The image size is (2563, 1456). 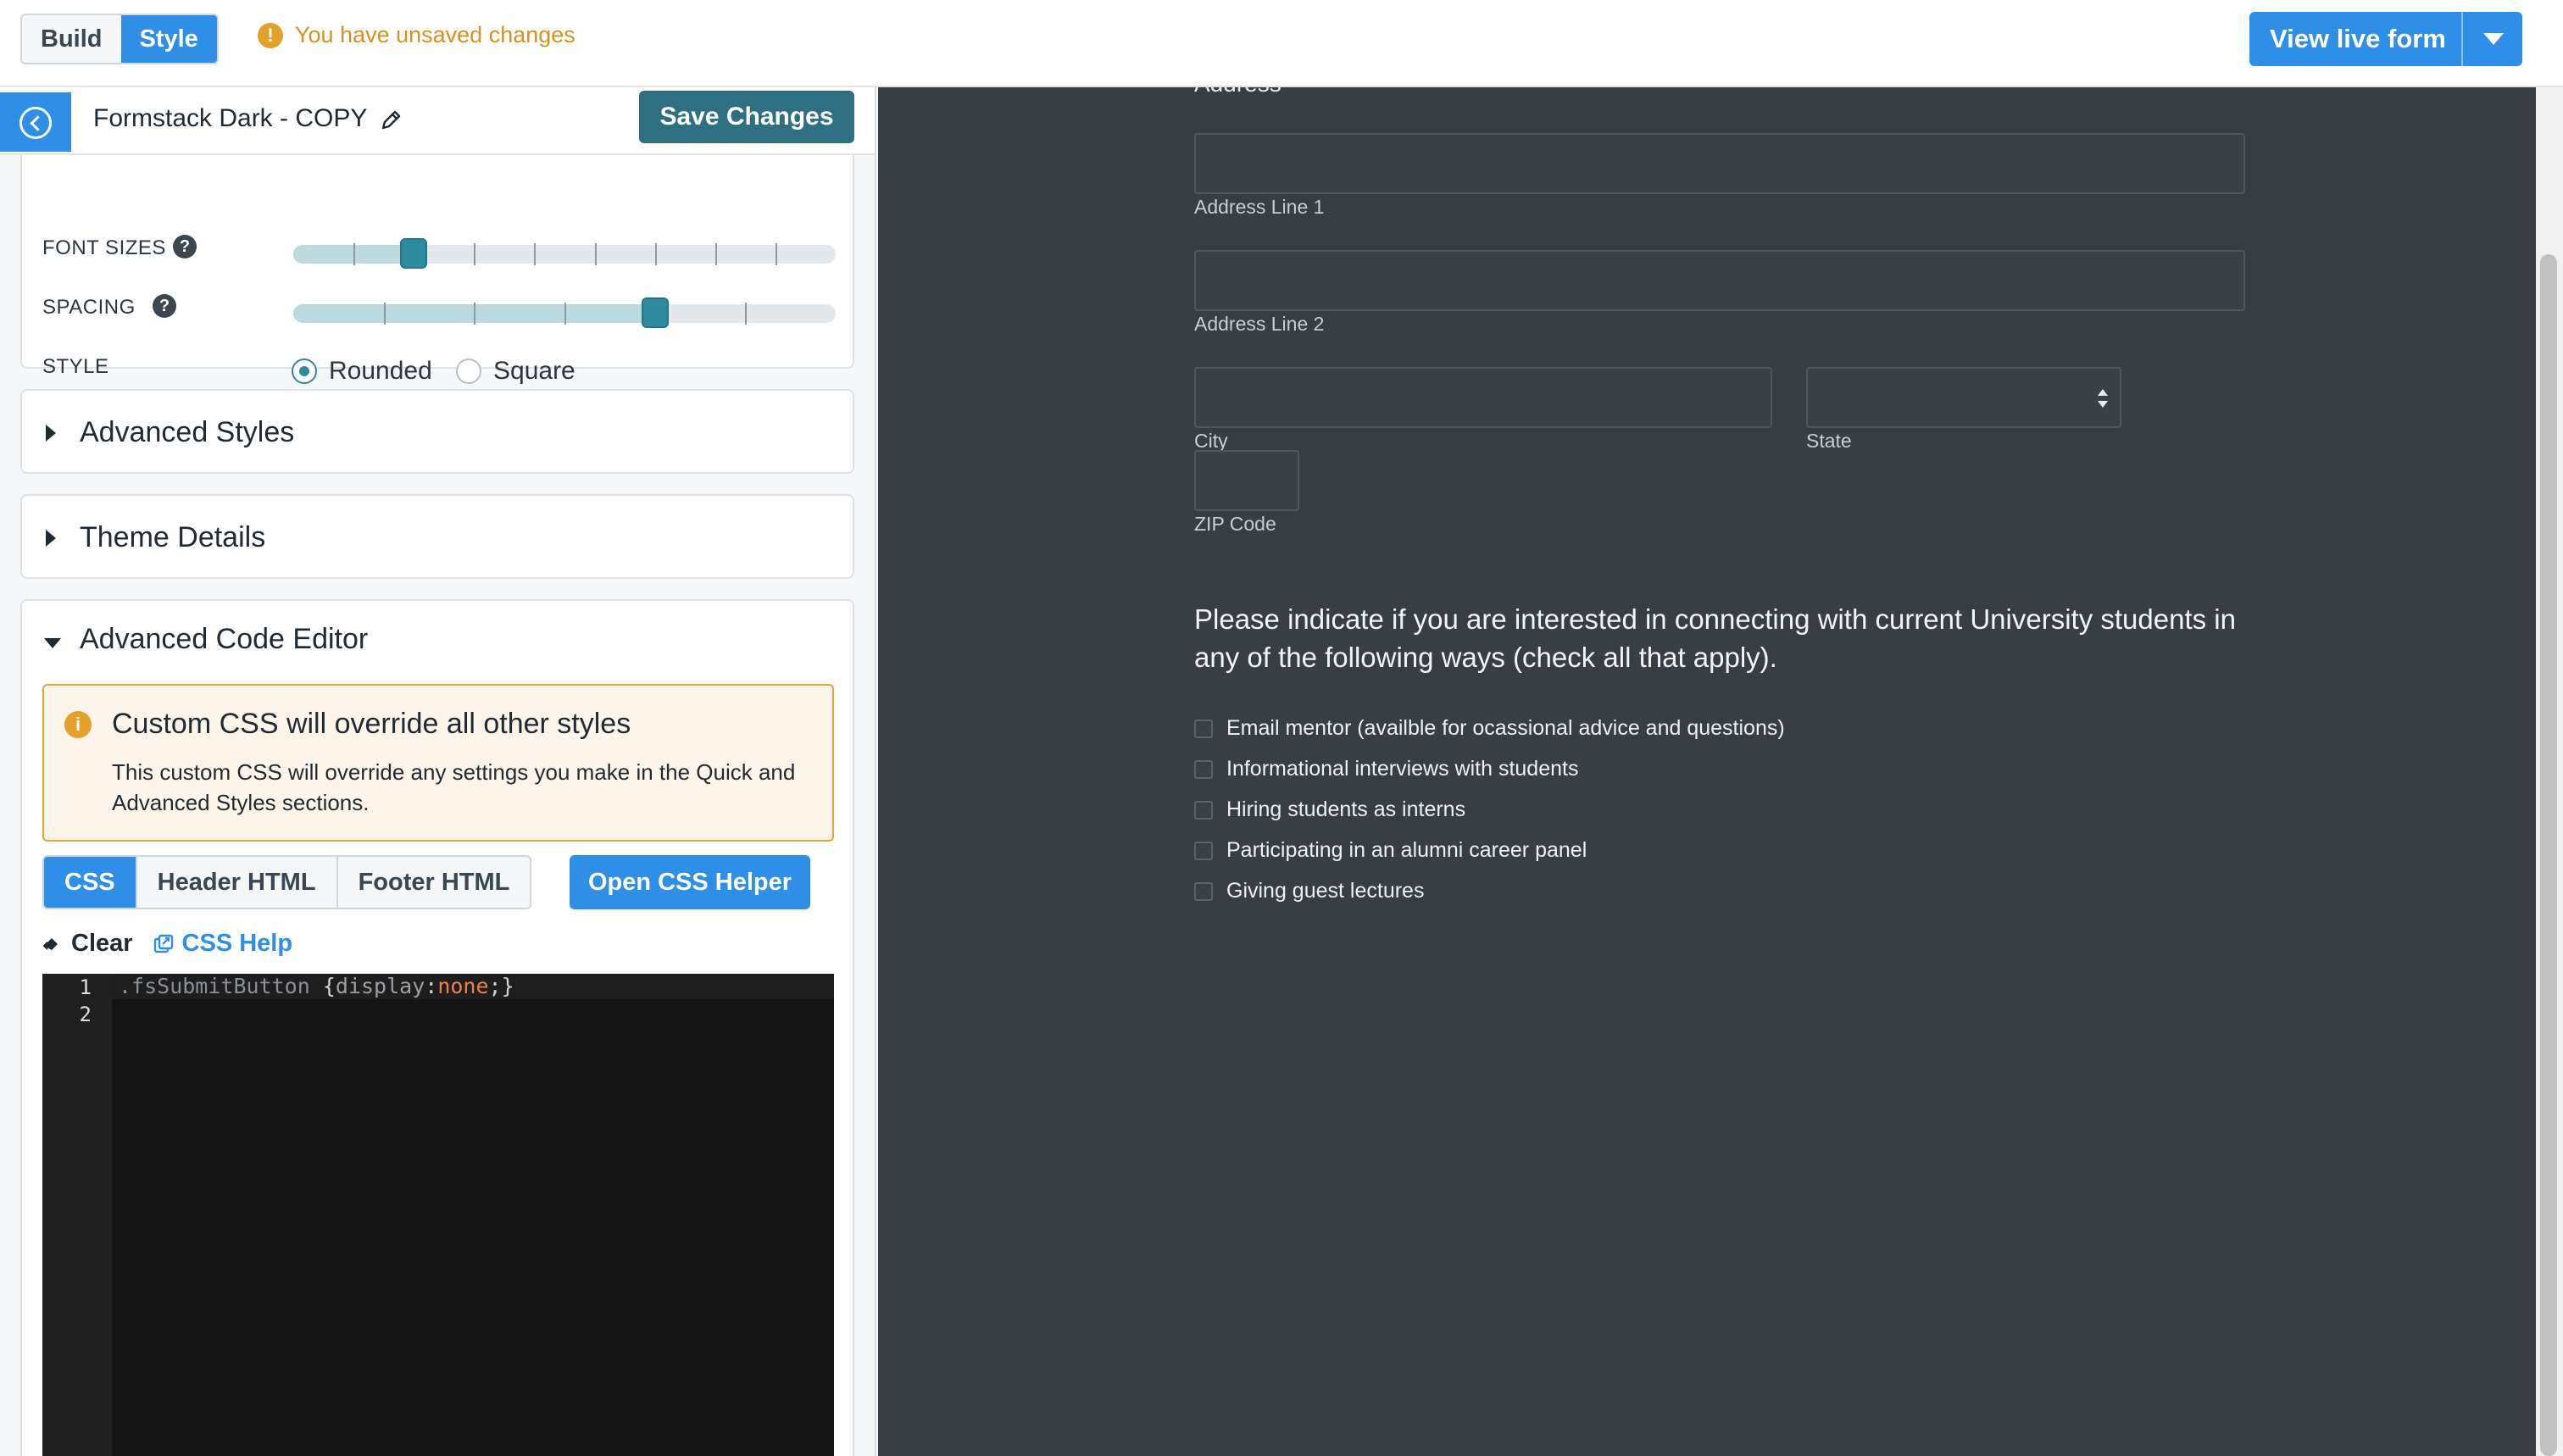 What do you see at coordinates (534, 372) in the screenshot?
I see `radio-square-label: Square` at bounding box center [534, 372].